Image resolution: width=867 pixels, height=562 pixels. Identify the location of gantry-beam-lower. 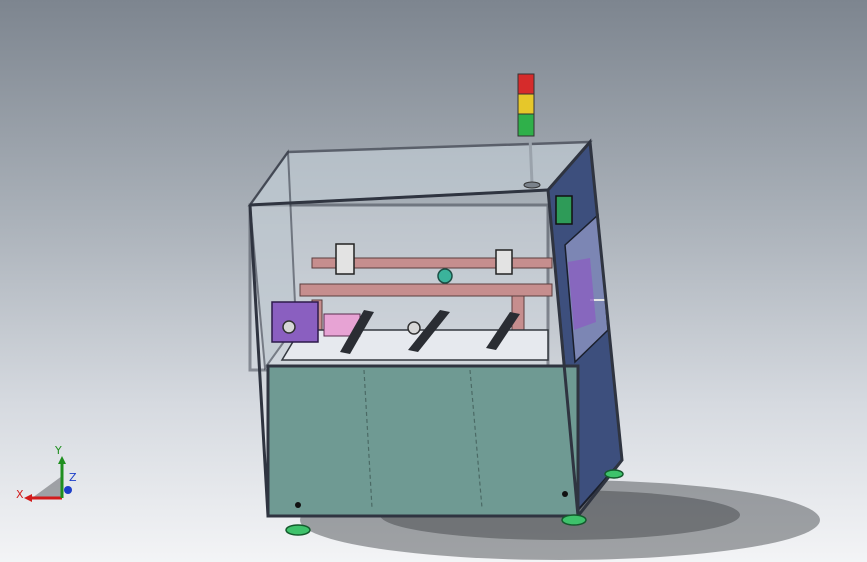
(426, 290).